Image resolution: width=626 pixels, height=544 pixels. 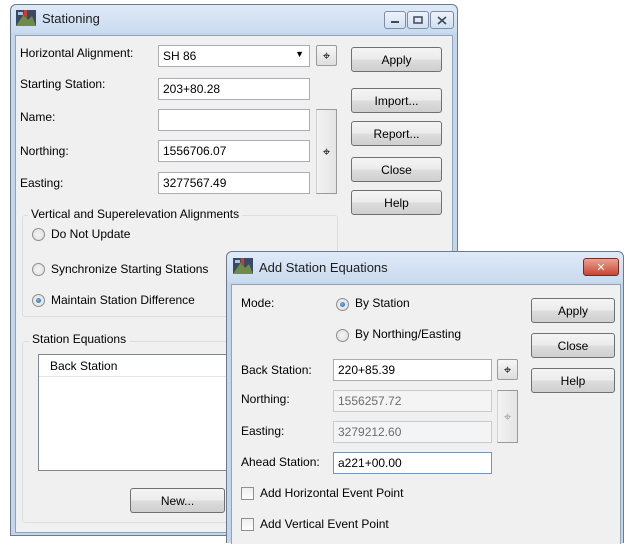 I want to click on dialog-easting-input: 3279212.60, so click(x=412, y=432).